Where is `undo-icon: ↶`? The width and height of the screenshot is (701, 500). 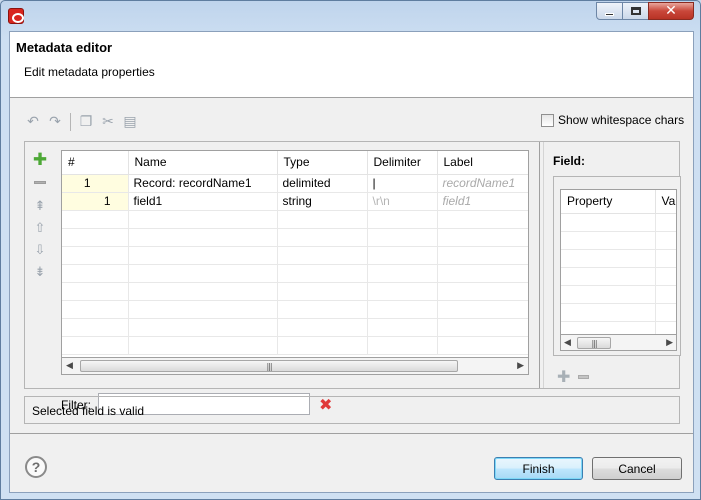 undo-icon: ↶ is located at coordinates (33, 122).